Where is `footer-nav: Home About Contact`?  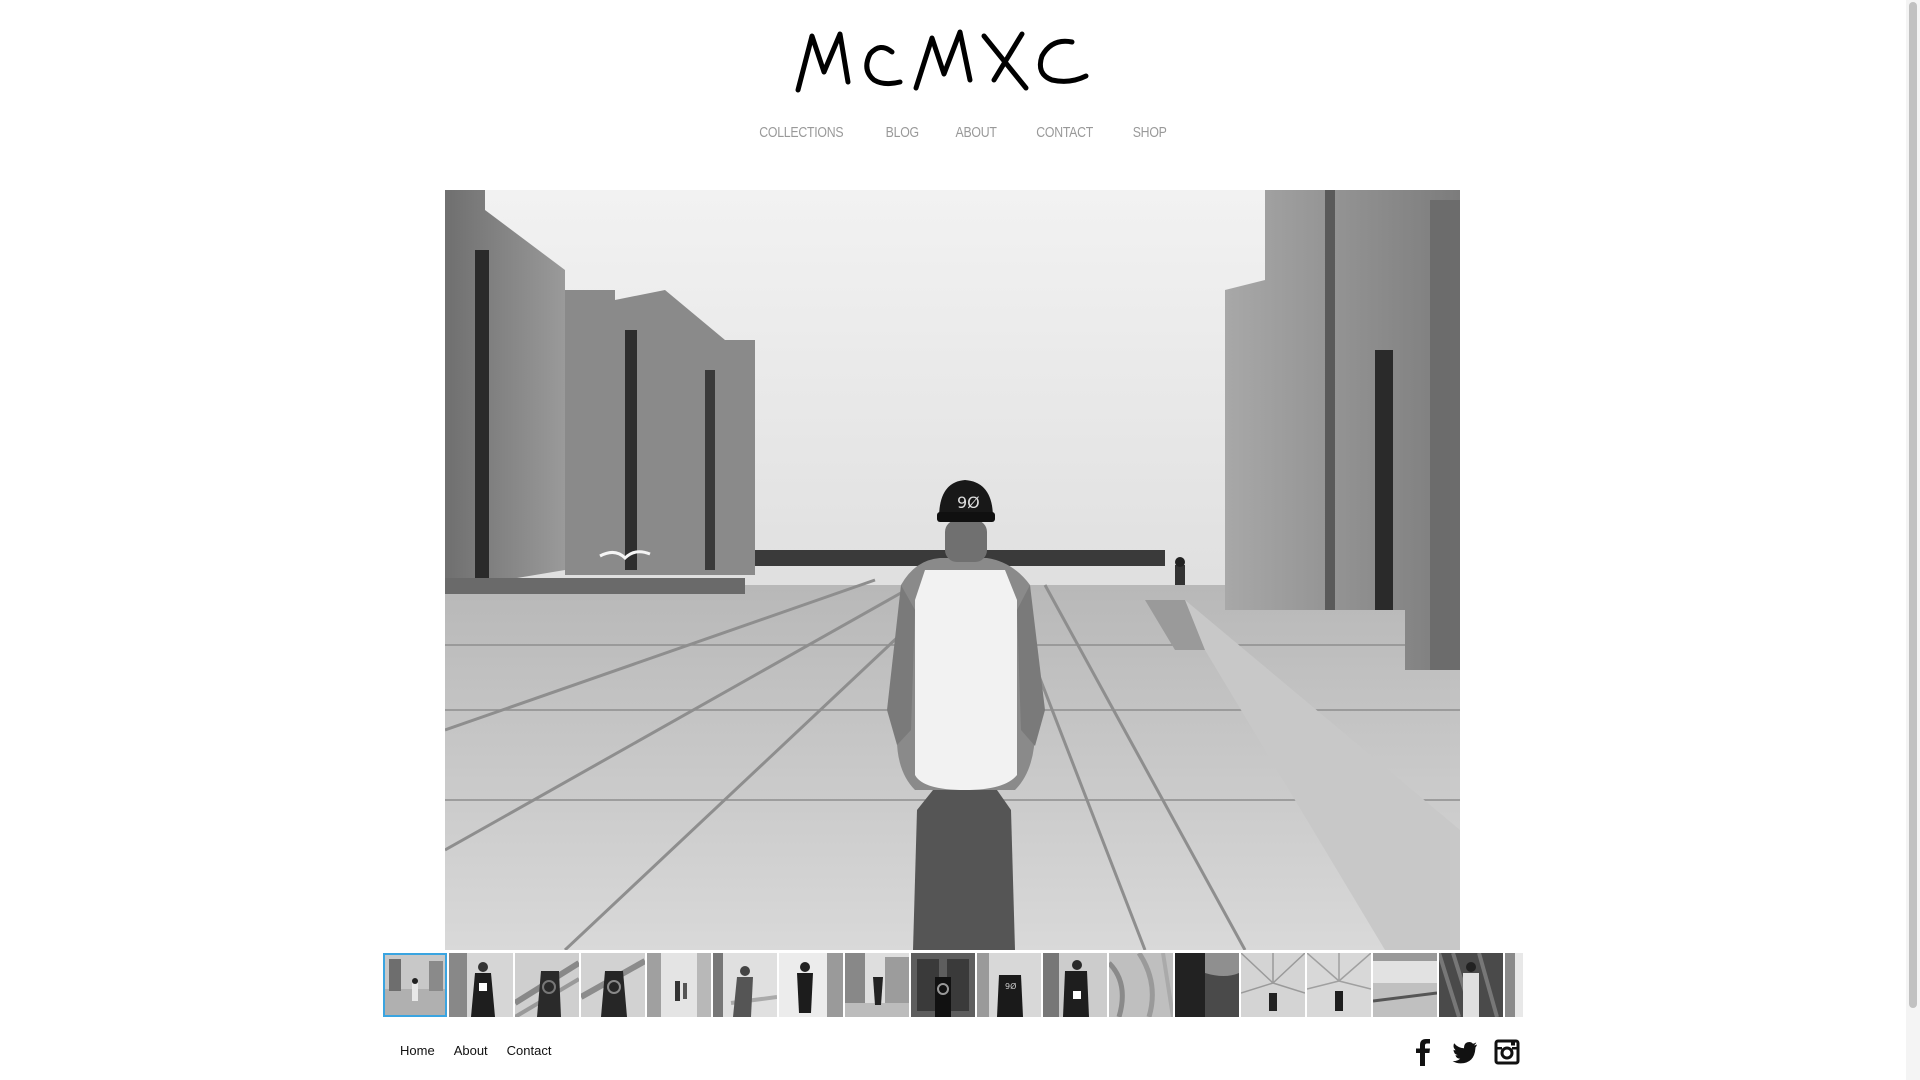
footer-nav: Home About Contact is located at coordinates (475, 1050).